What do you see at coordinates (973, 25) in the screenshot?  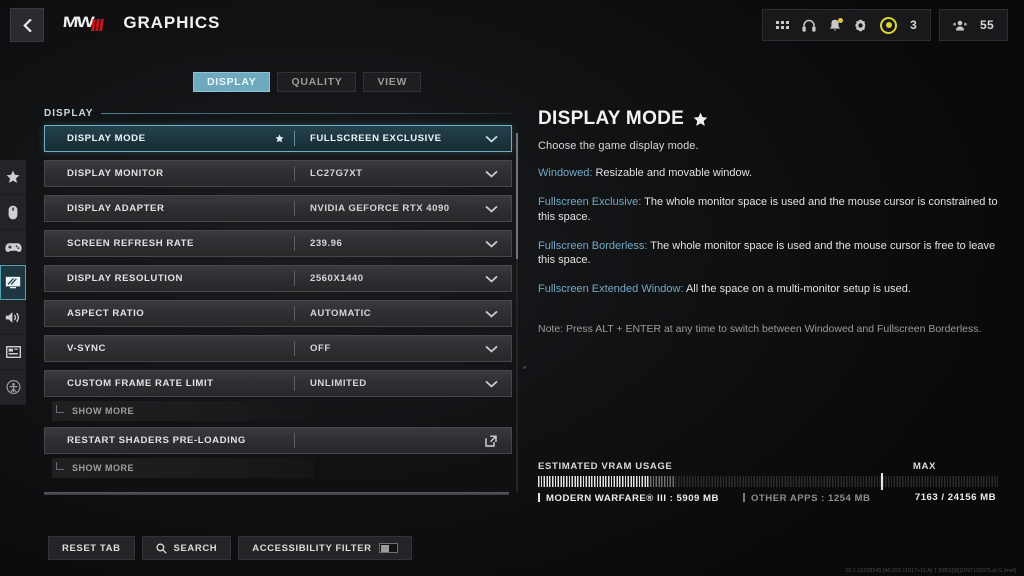 I see `status-group-players: 55` at bounding box center [973, 25].